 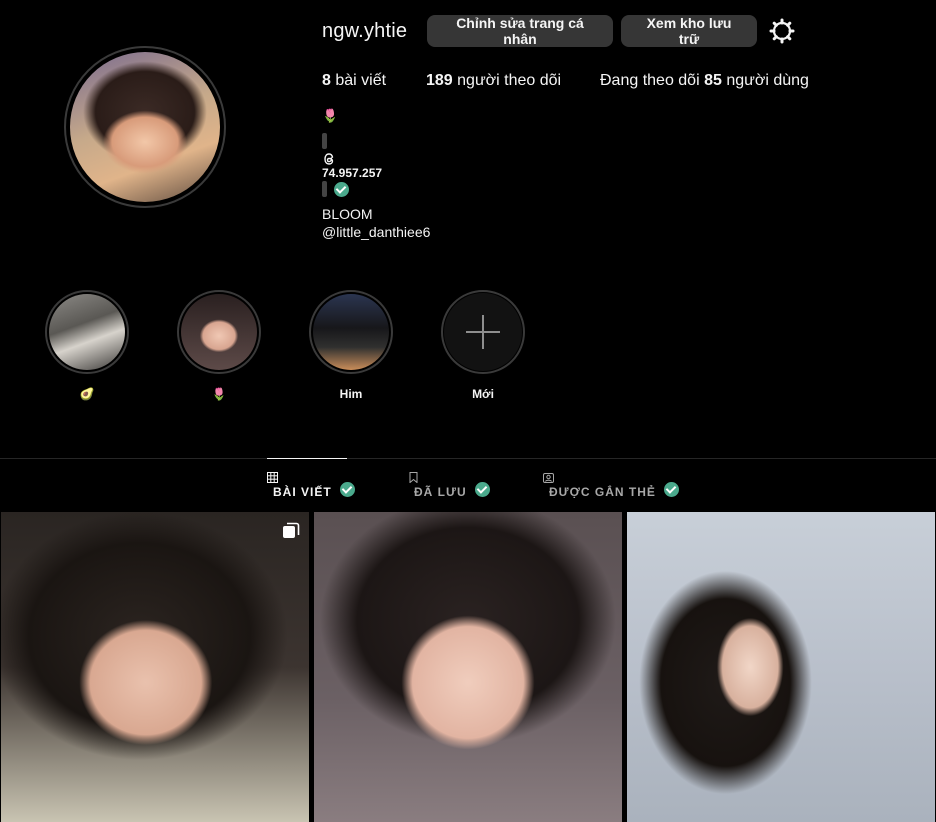 I want to click on tab-tagged: ĐƯỢC GẮN THẺ, so click(x=611, y=485).